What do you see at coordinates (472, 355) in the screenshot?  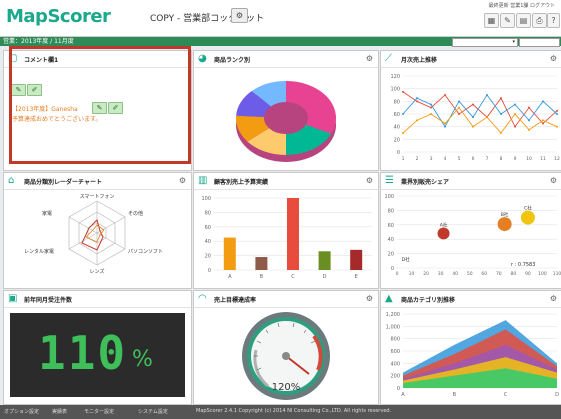 I see `area-chart: 0 200 400 600 800 1,000 1,200 A B C D` at bounding box center [472, 355].